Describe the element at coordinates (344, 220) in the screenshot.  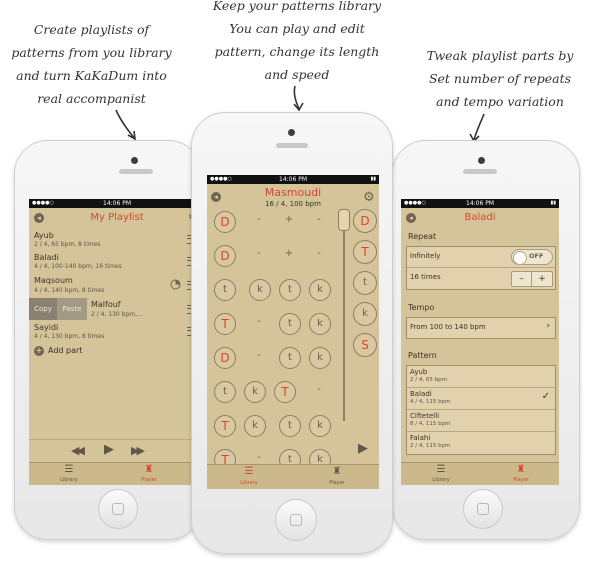
I see `scroll-thumb` at that location.